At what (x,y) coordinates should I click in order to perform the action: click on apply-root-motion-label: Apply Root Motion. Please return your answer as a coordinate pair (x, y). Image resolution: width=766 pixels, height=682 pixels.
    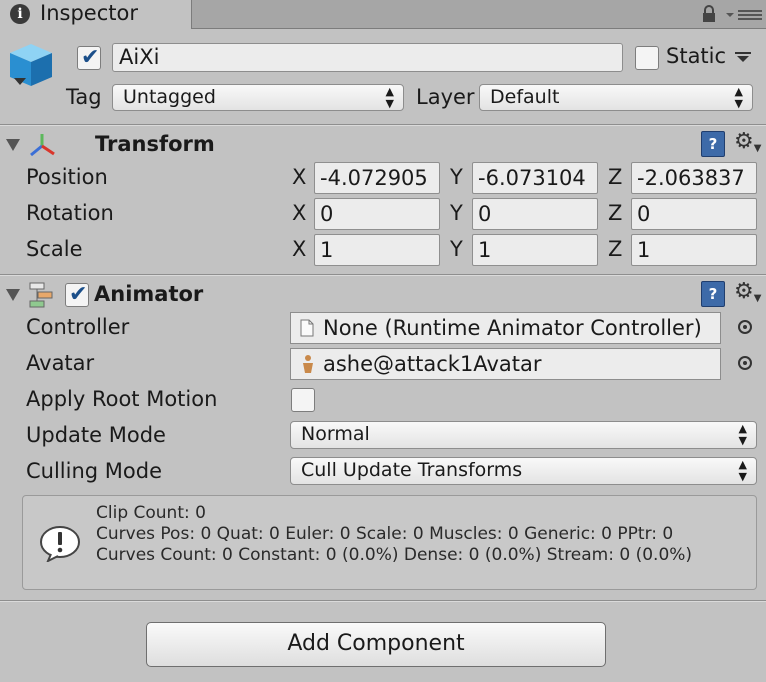
    Looking at the image, I should click on (122, 399).